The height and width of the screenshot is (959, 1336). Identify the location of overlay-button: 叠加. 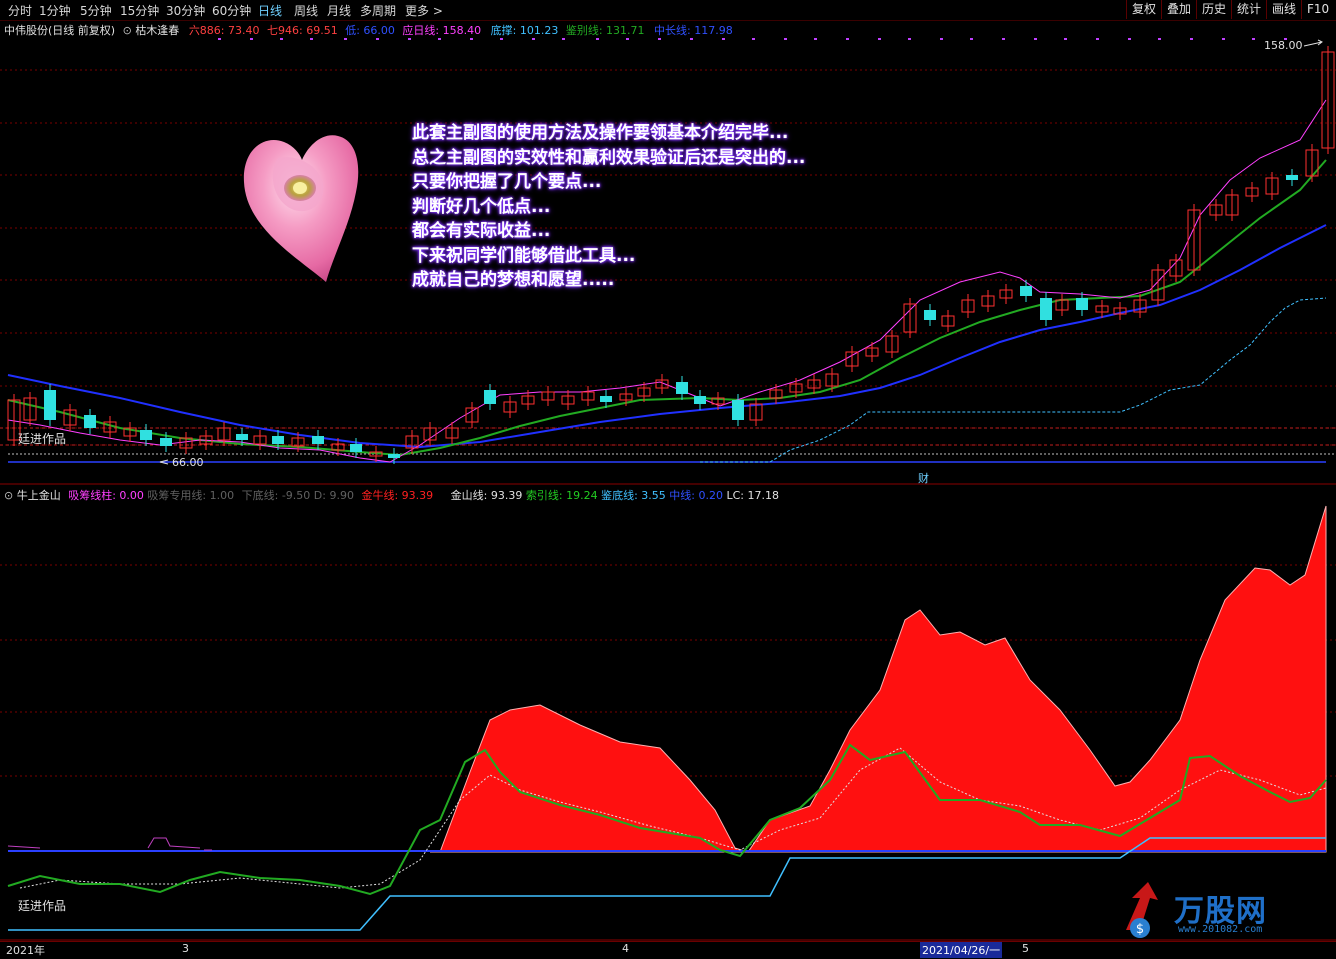
(1178, 9).